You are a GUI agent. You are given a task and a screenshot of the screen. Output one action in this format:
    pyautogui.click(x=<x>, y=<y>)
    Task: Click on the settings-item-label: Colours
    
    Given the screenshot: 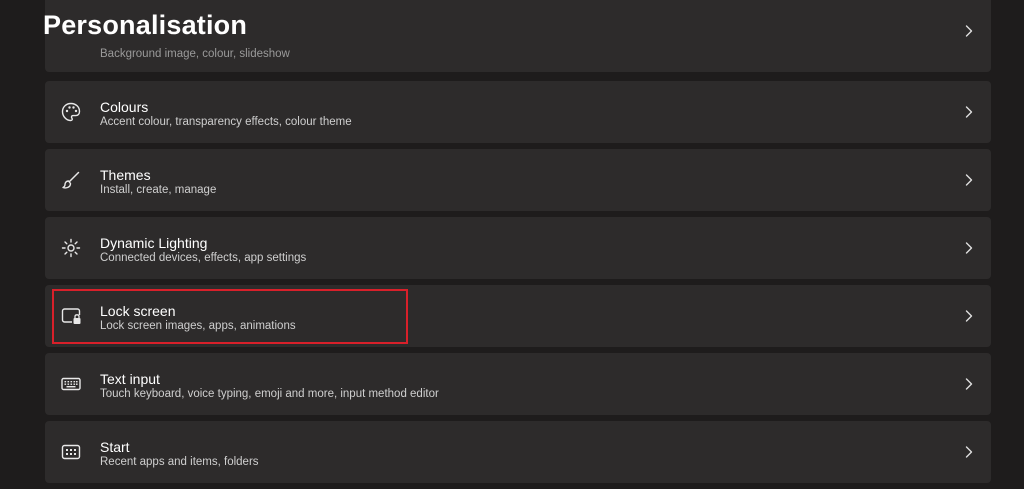 What is the action you would take?
    pyautogui.click(x=124, y=107)
    